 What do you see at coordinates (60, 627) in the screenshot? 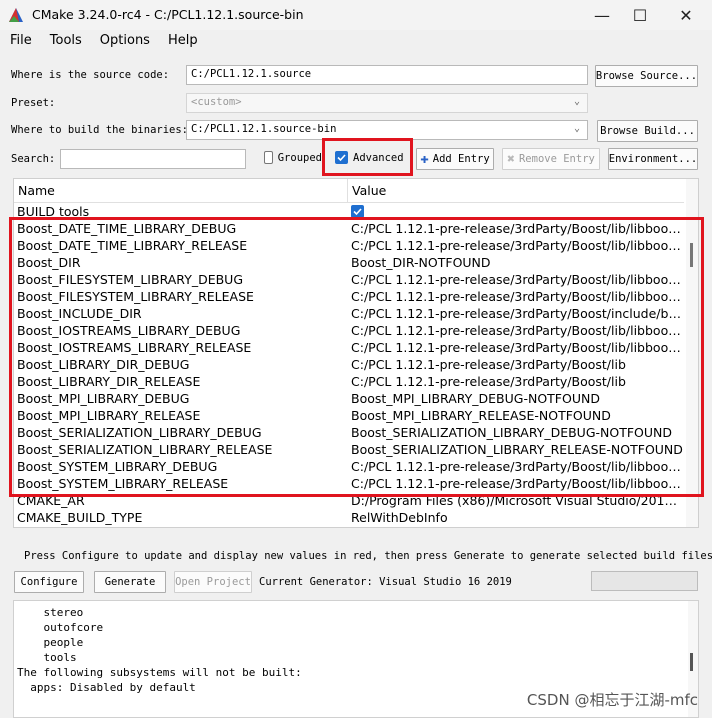
I see `output-line: outofcore` at bounding box center [60, 627].